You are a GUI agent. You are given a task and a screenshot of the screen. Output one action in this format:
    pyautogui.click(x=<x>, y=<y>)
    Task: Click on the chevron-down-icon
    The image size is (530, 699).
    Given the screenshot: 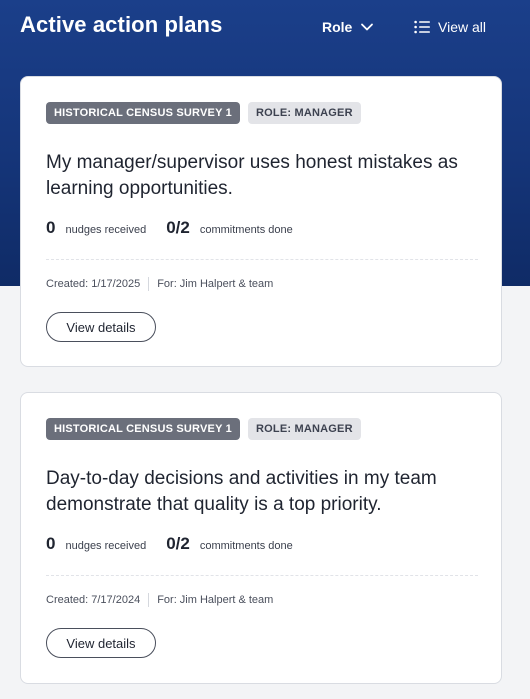 What is the action you would take?
    pyautogui.click(x=367, y=27)
    